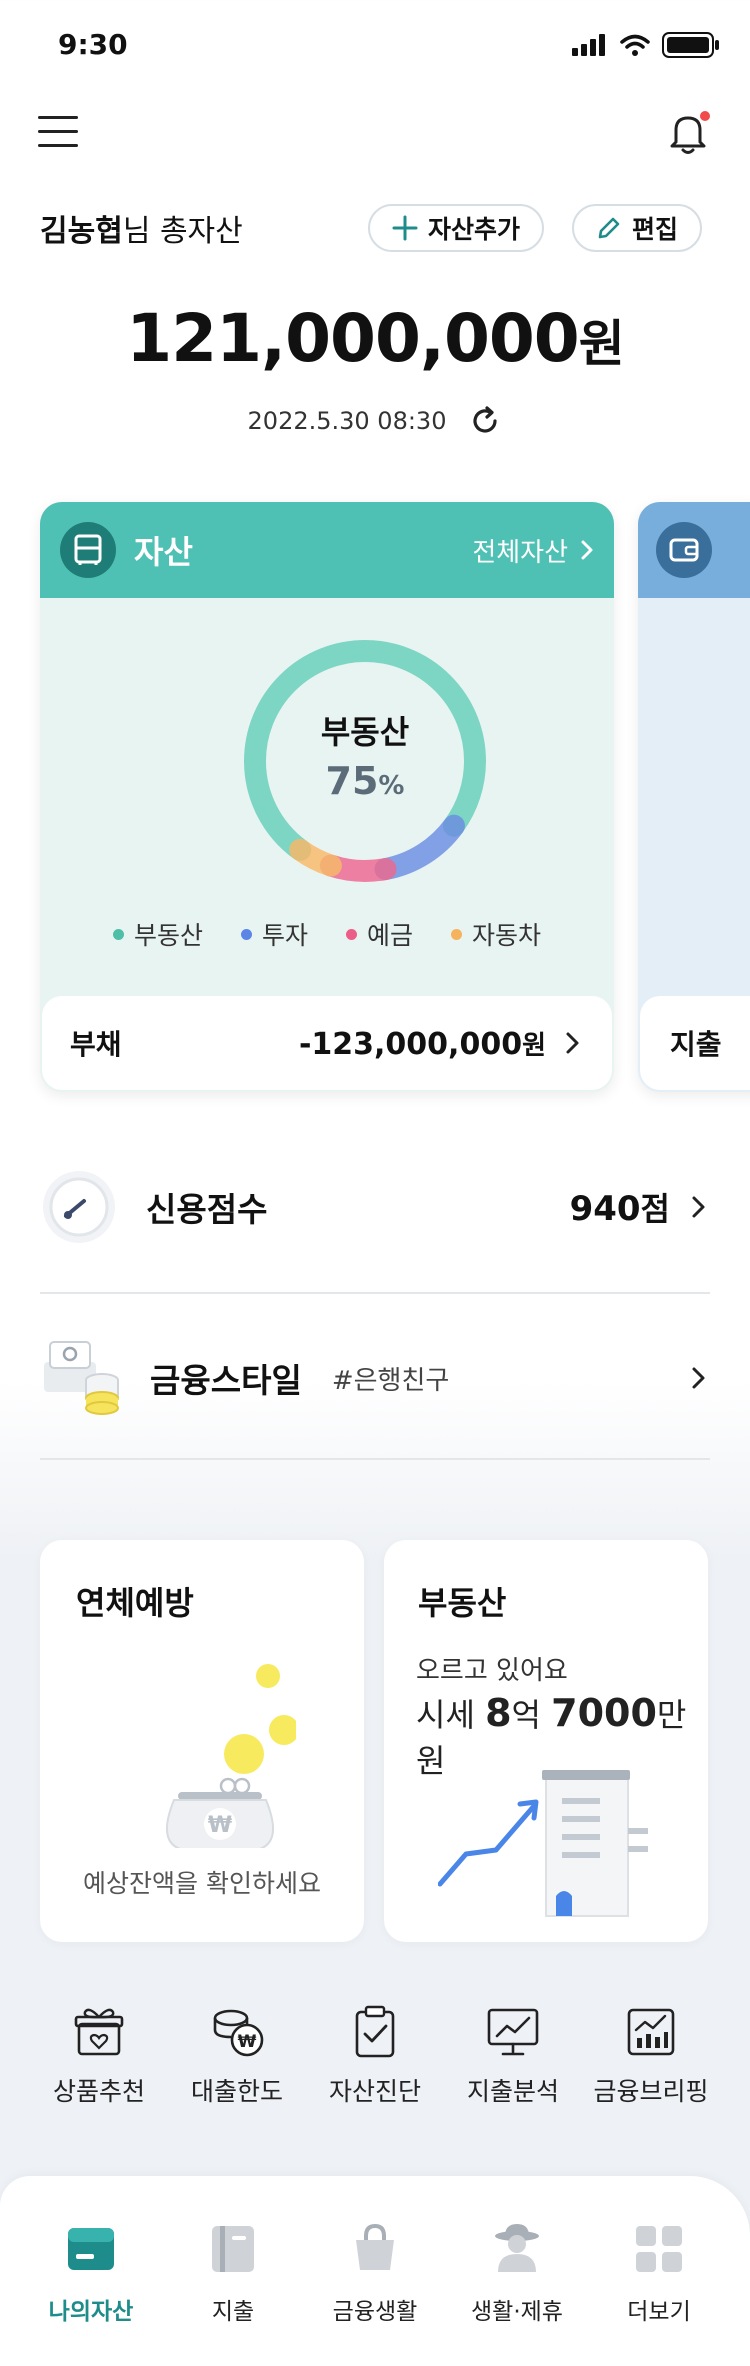  What do you see at coordinates (347, 421) in the screenshot?
I see `updated-at: 2022.5.30 08:30` at bounding box center [347, 421].